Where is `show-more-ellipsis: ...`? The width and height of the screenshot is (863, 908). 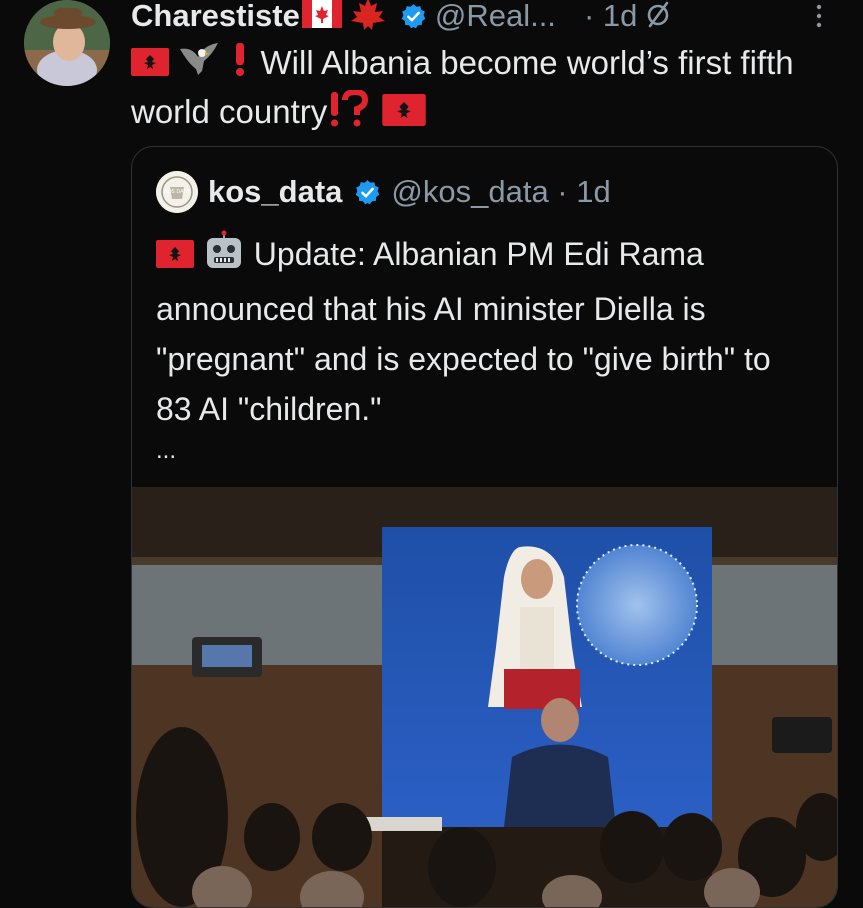 show-more-ellipsis: ... is located at coordinates (166, 451).